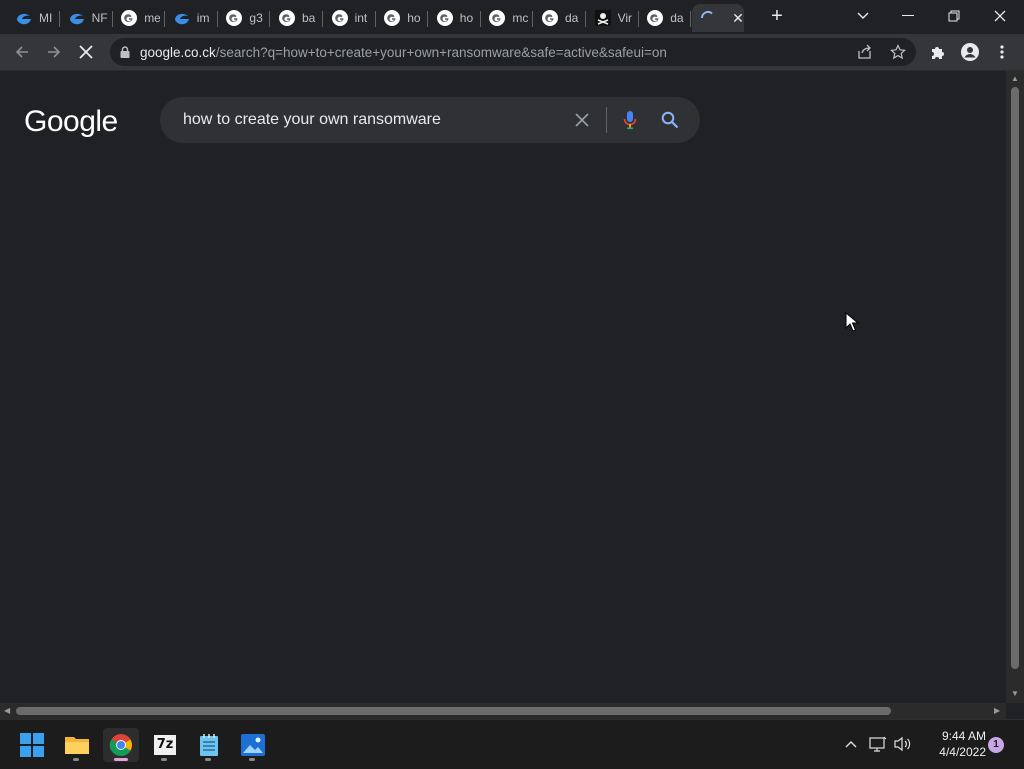  I want to click on tab: me, so click(139, 18).